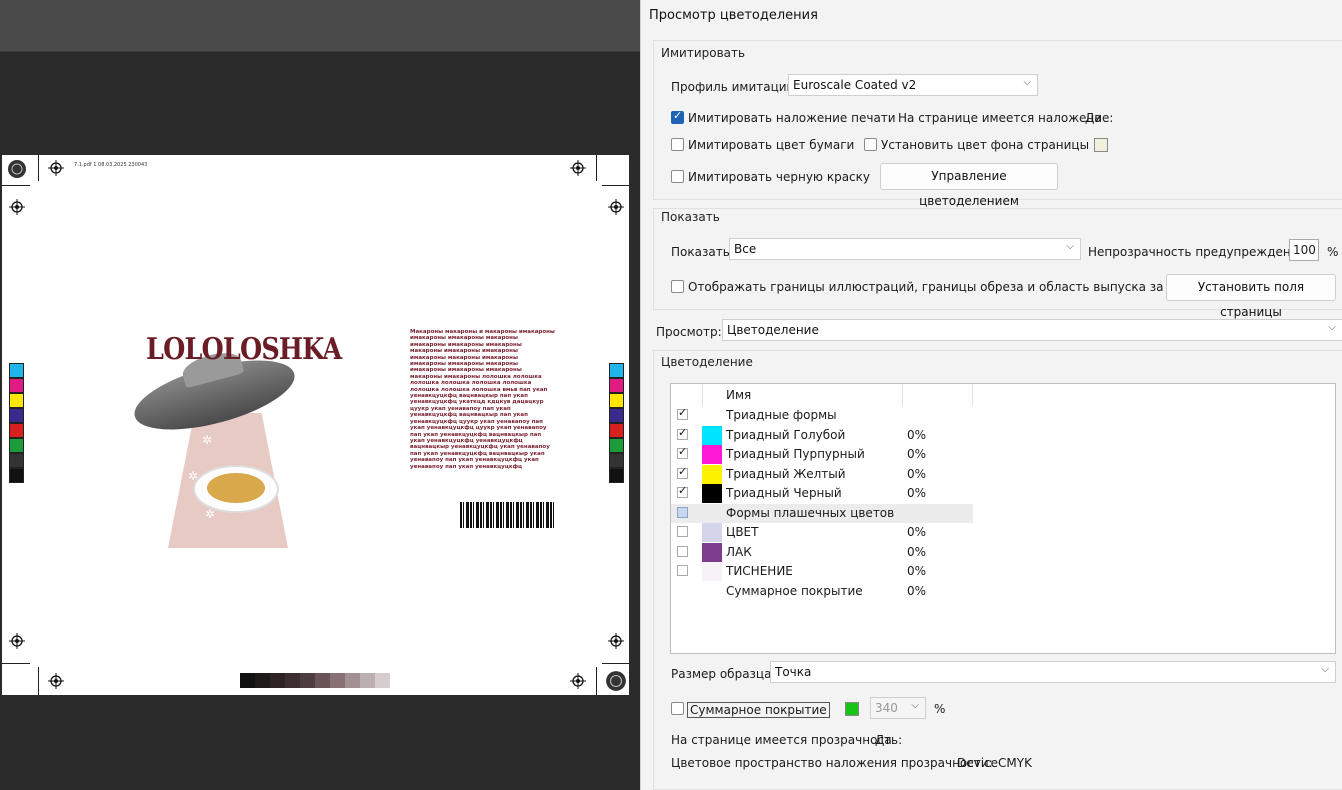 This screenshot has width=1342, height=790. I want to click on set-page-bg-color-label: Установить цвет фона страницы, so click(985, 145).